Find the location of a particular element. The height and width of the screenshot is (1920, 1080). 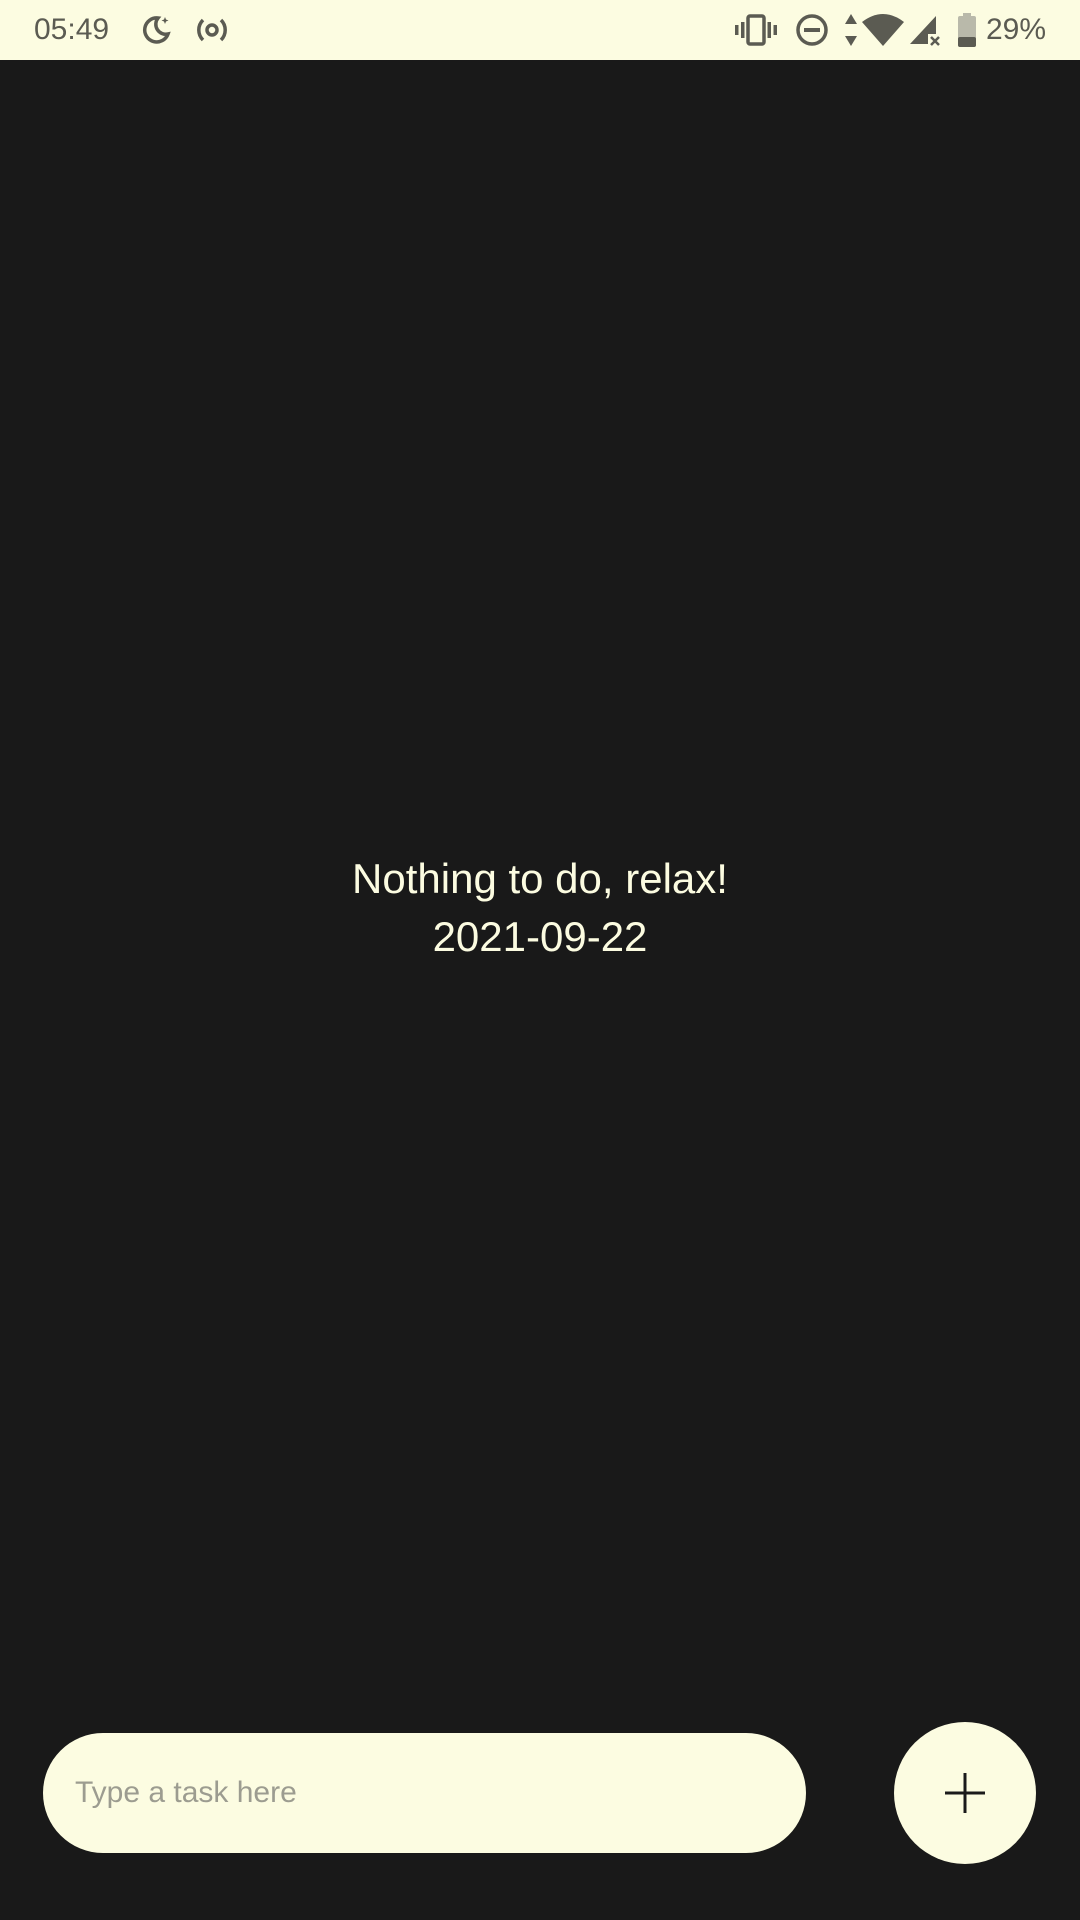

status-bar: 05:49 29% is located at coordinates (540, 30).